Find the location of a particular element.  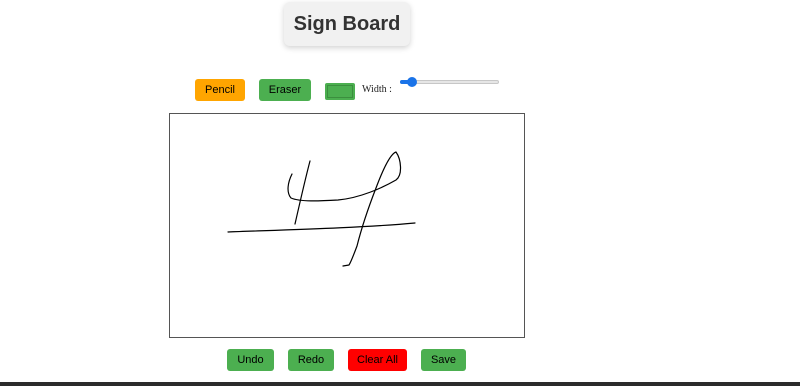

signature-drawing is located at coordinates (321, 209).